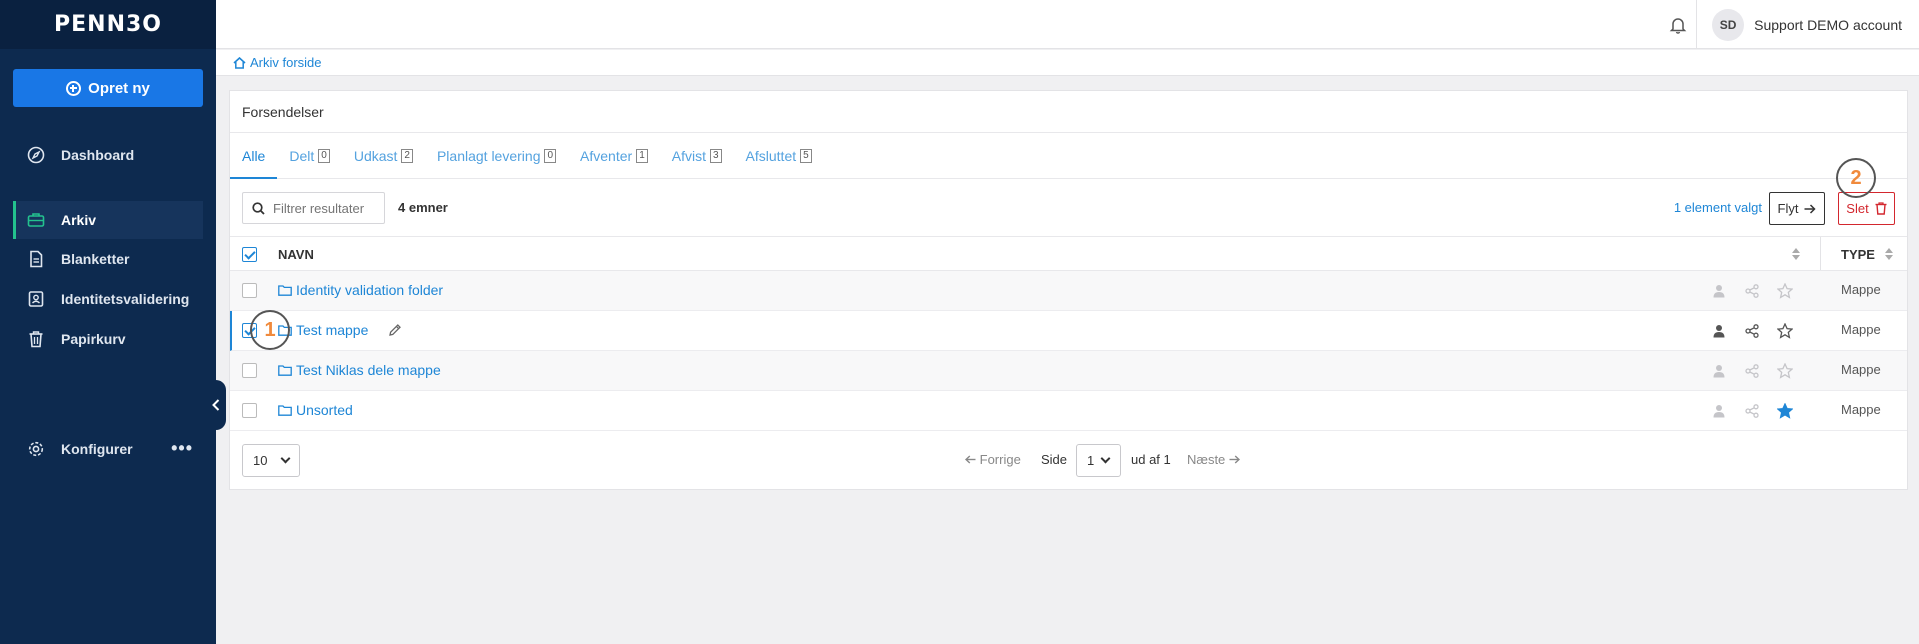  What do you see at coordinates (36, 299) in the screenshot?
I see `id-badge-icon` at bounding box center [36, 299].